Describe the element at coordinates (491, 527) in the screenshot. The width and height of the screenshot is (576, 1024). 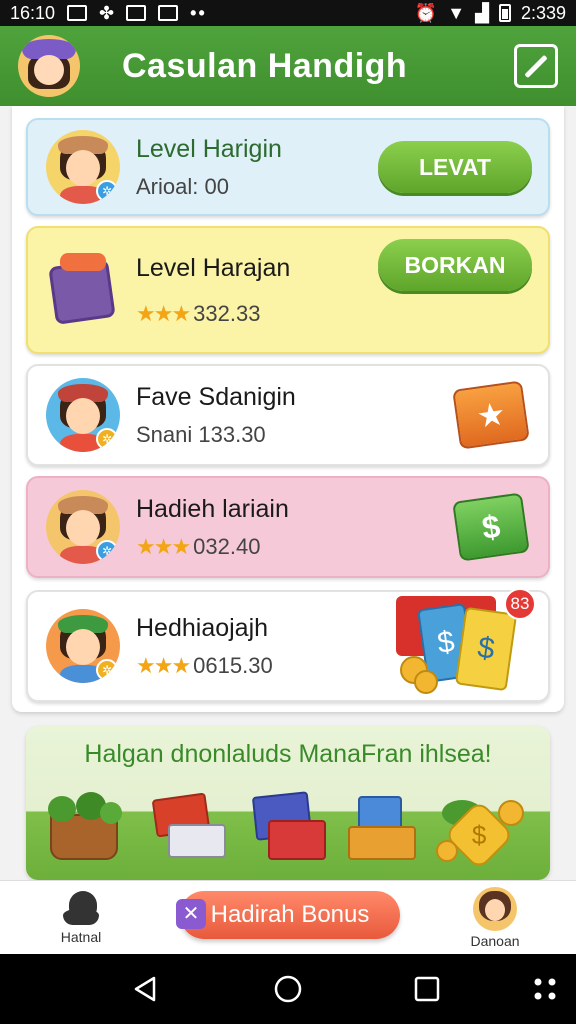
I see `cash-tile-icon: $` at that location.